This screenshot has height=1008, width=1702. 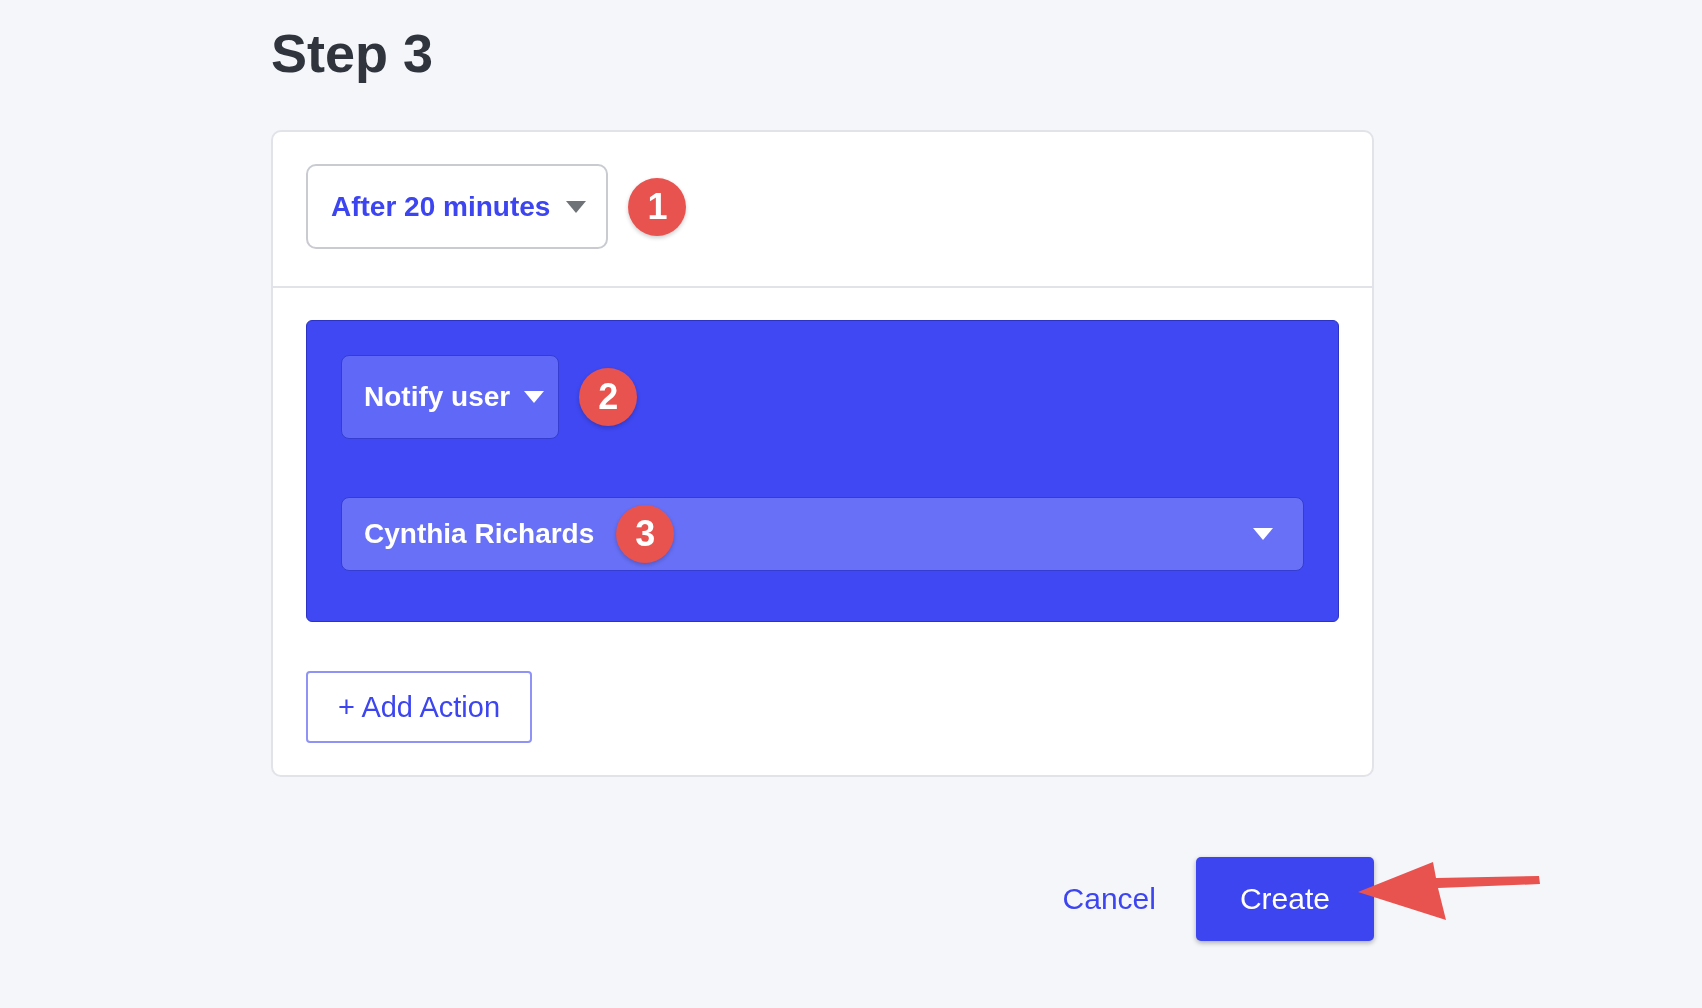 What do you see at coordinates (457, 206) in the screenshot?
I see `delay-dropdown: After 20 minutes` at bounding box center [457, 206].